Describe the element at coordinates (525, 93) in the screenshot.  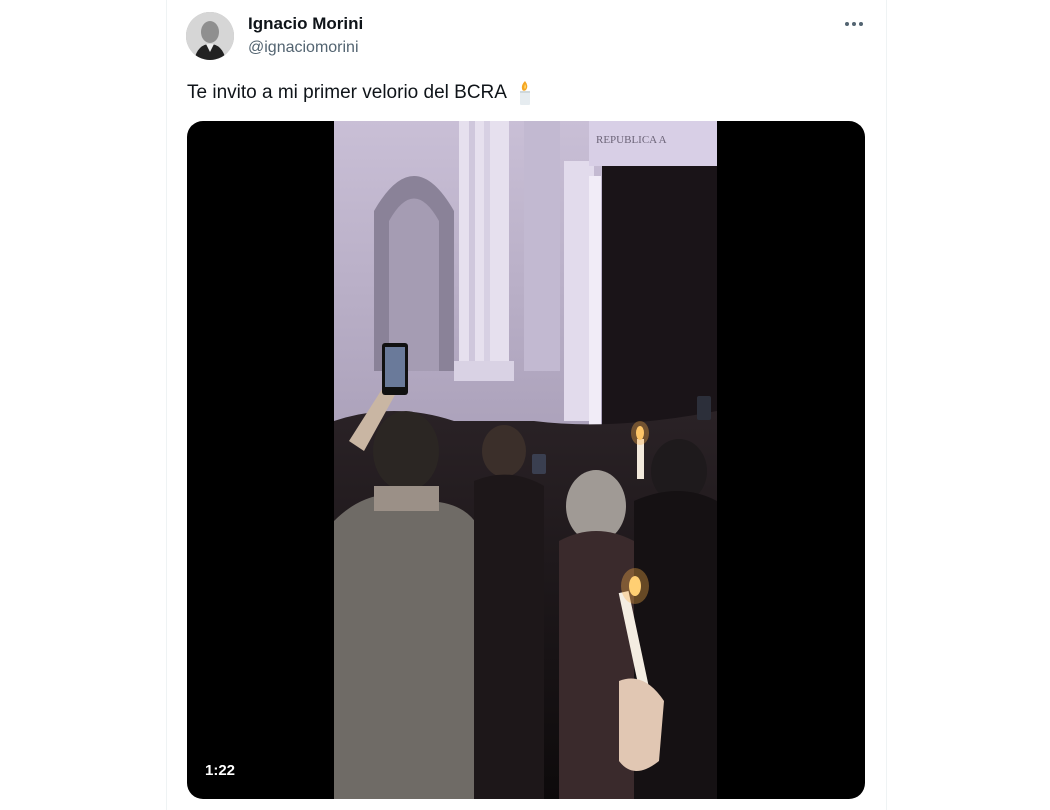
I see `candle-icon` at that location.